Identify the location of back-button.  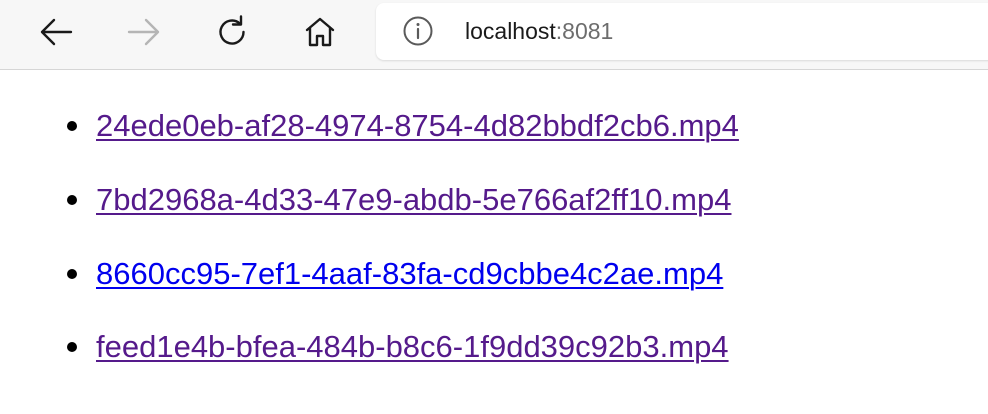
(56, 32).